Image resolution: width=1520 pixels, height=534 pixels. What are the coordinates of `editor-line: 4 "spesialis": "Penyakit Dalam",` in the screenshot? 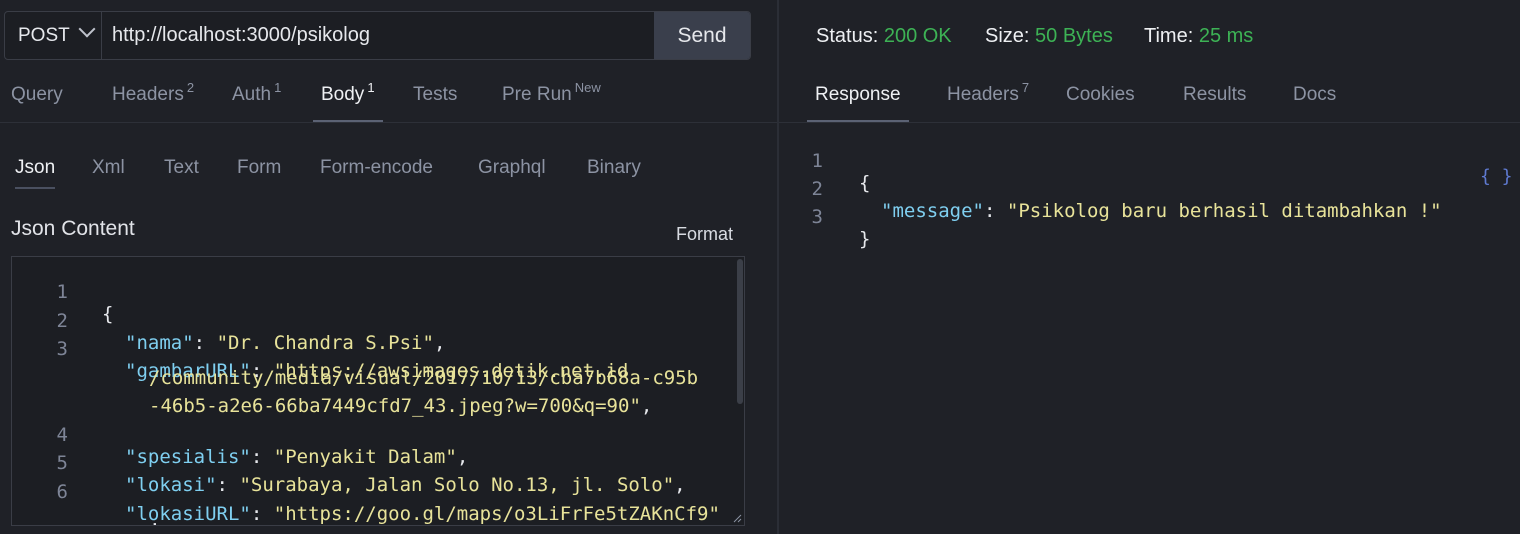 It's located at (240, 435).